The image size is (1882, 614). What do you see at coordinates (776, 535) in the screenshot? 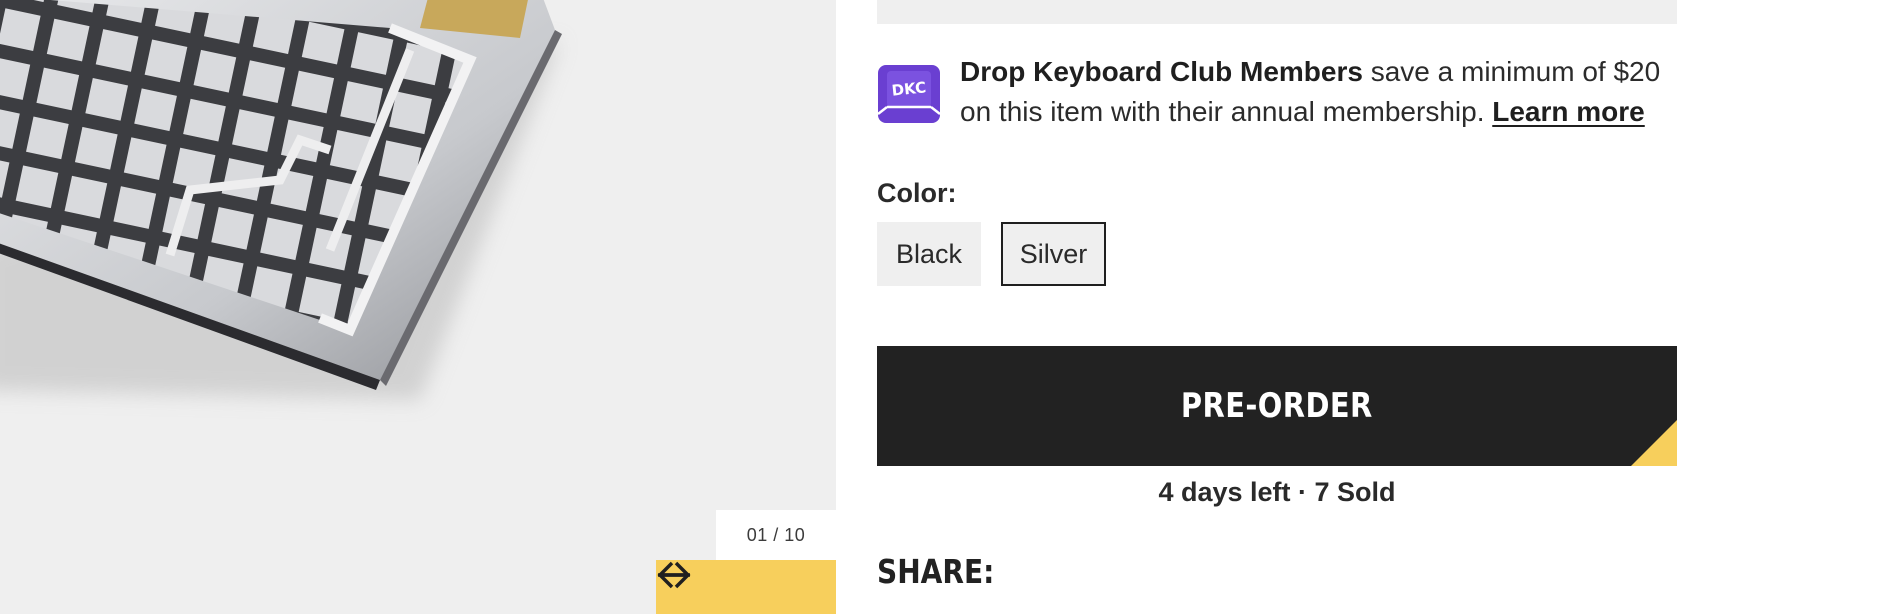
I see `image-counter: 01 / 10` at bounding box center [776, 535].